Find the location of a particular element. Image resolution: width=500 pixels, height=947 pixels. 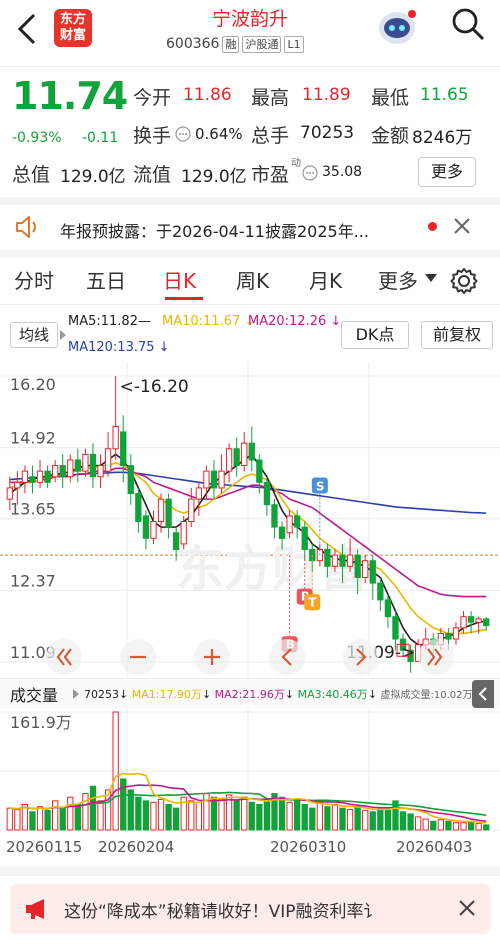

turnover-value: 0.64% is located at coordinates (219, 134).